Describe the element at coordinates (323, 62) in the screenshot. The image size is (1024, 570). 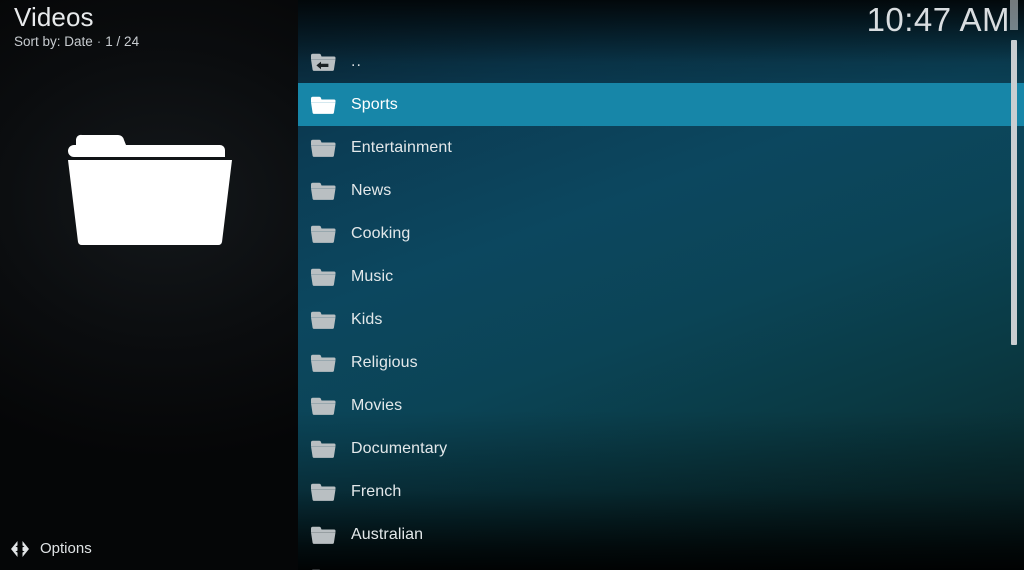
I see `folder-up-icon` at that location.